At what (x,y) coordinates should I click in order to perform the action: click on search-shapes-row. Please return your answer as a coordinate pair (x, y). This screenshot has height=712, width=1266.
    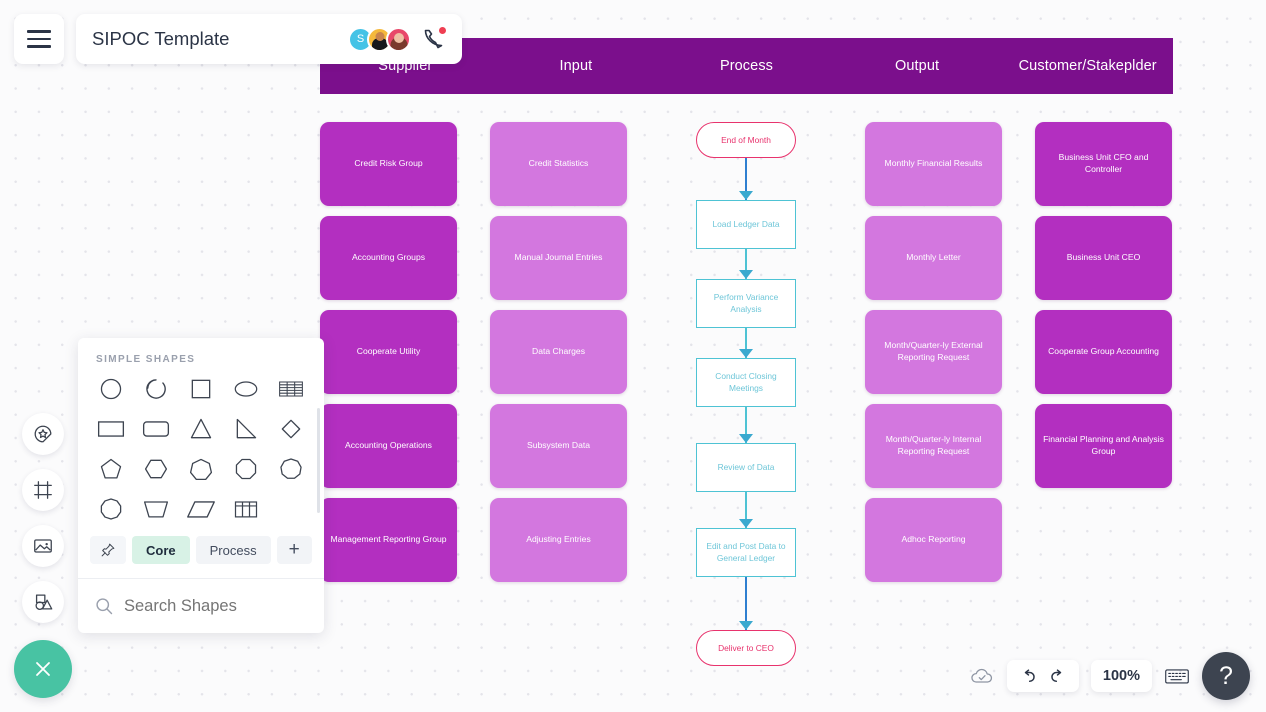
    Looking at the image, I should click on (201, 606).